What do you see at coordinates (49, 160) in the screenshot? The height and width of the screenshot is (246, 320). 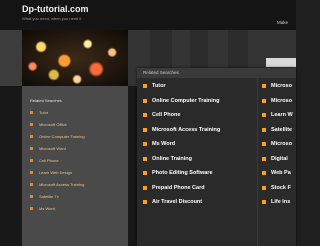 I see `sidebar-item-label: Cell Phone` at bounding box center [49, 160].